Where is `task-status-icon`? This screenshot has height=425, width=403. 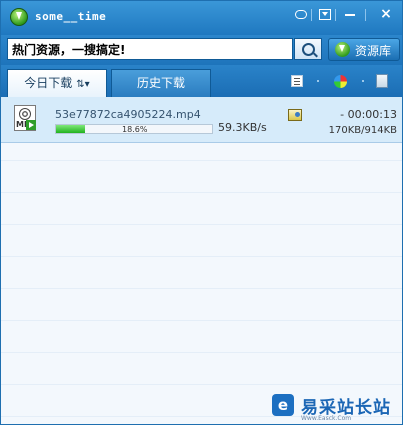
task-status-icon is located at coordinates (295, 115).